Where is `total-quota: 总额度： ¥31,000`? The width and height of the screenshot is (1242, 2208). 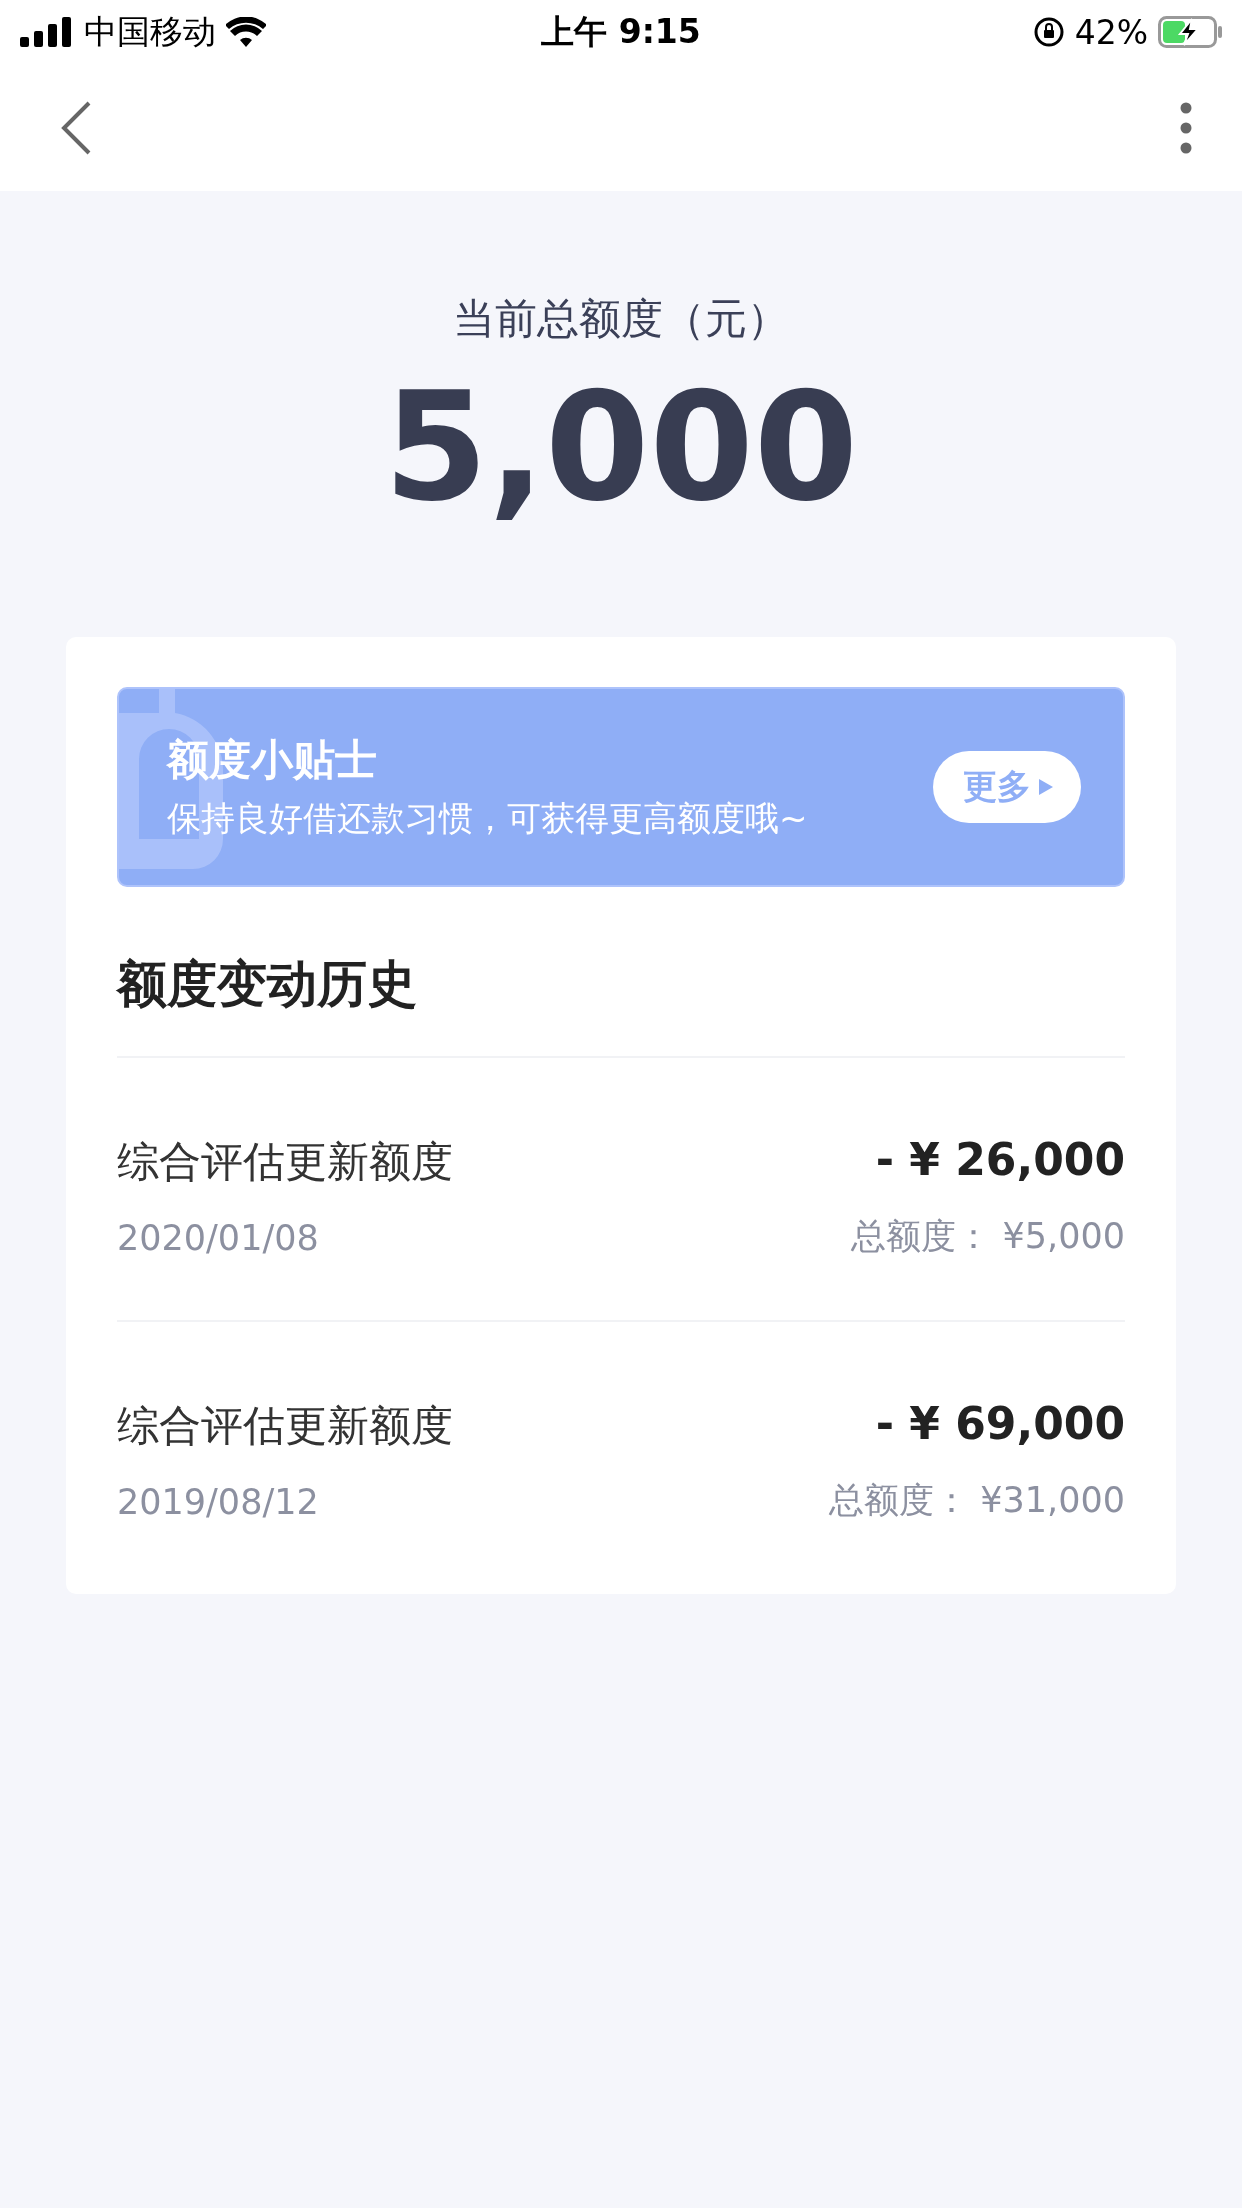
total-quota: 总额度： ¥31,000 is located at coordinates (977, 1500).